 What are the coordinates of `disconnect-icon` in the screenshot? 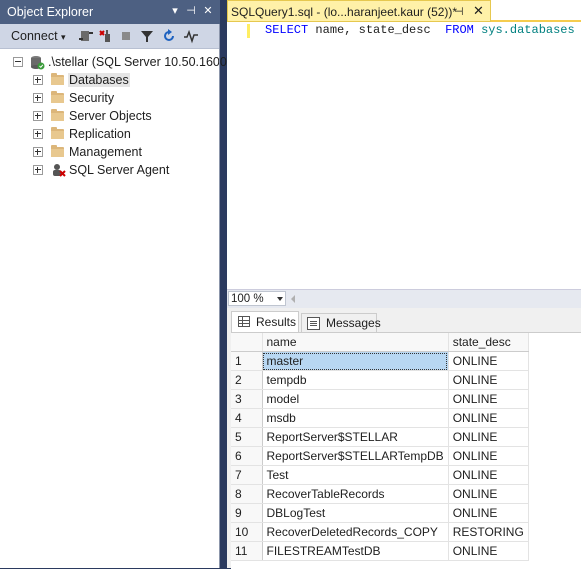 It's located at (105, 36).